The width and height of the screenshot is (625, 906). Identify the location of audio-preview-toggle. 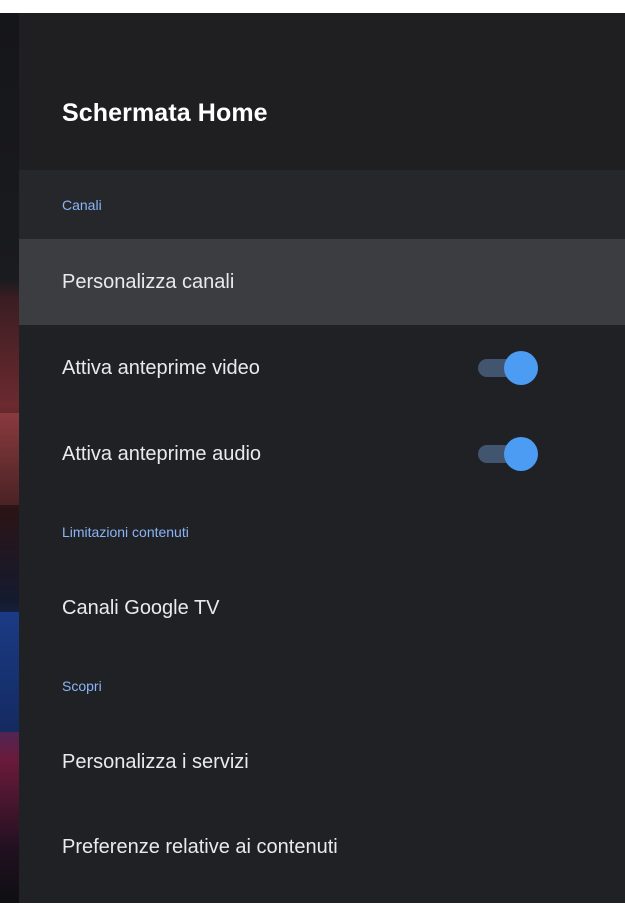
(508, 454).